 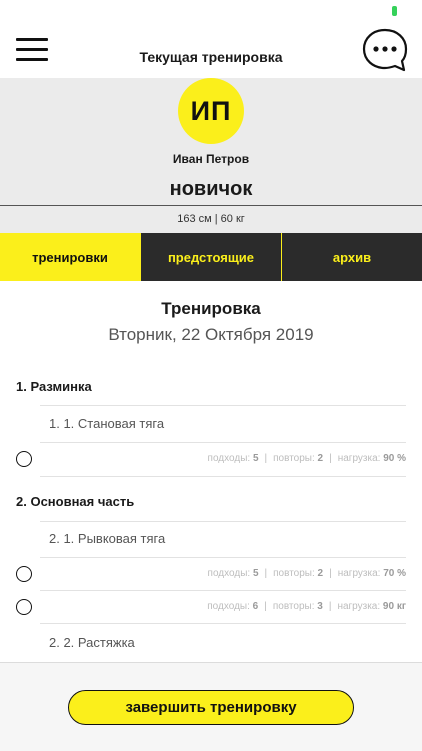 I want to click on tab-upcoming: предстоящие, so click(x=210, y=257).